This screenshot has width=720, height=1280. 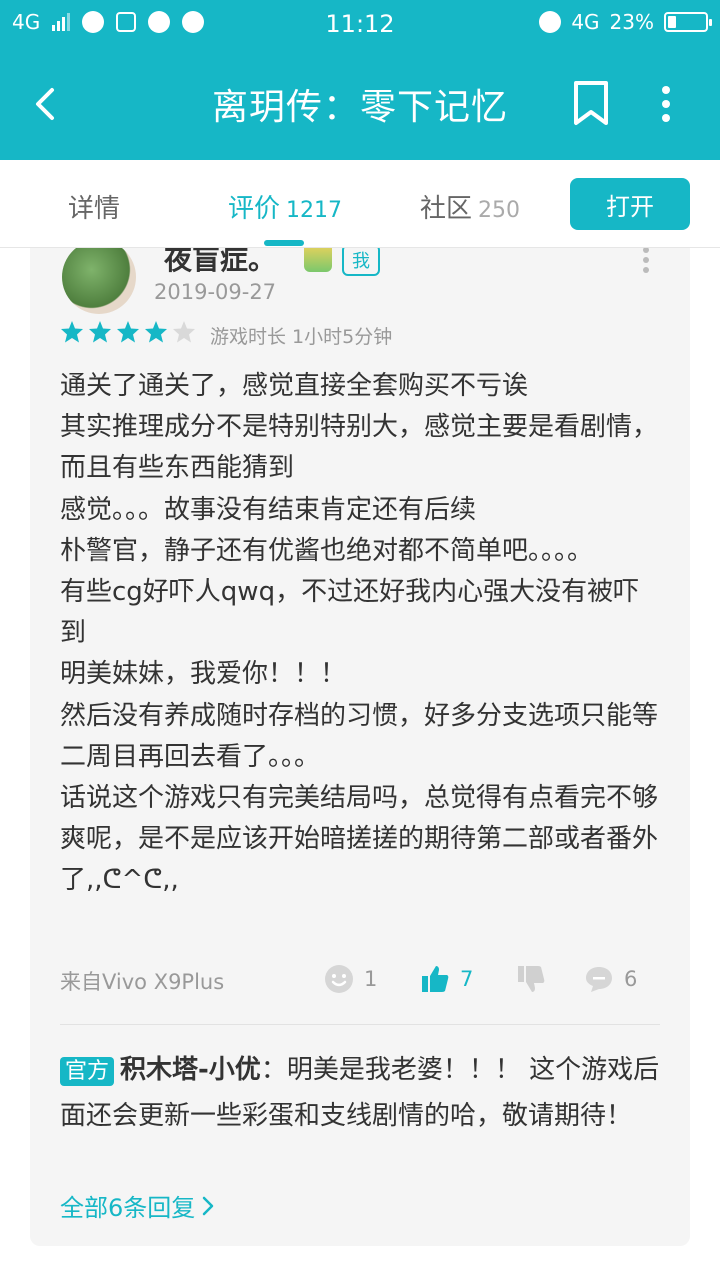 I want to click on reply-author: 积木塔-小优, so click(x=190, y=1070).